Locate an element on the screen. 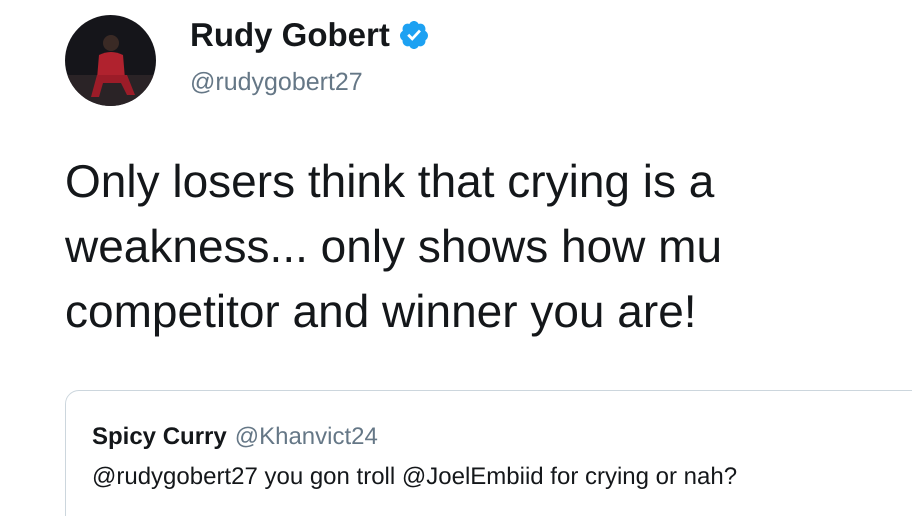 This screenshot has width=912, height=516. quoted-tweet-text: @rudygobert27 you gon troll @JoelEmbiid for crying or nah? is located at coordinates (415, 477).